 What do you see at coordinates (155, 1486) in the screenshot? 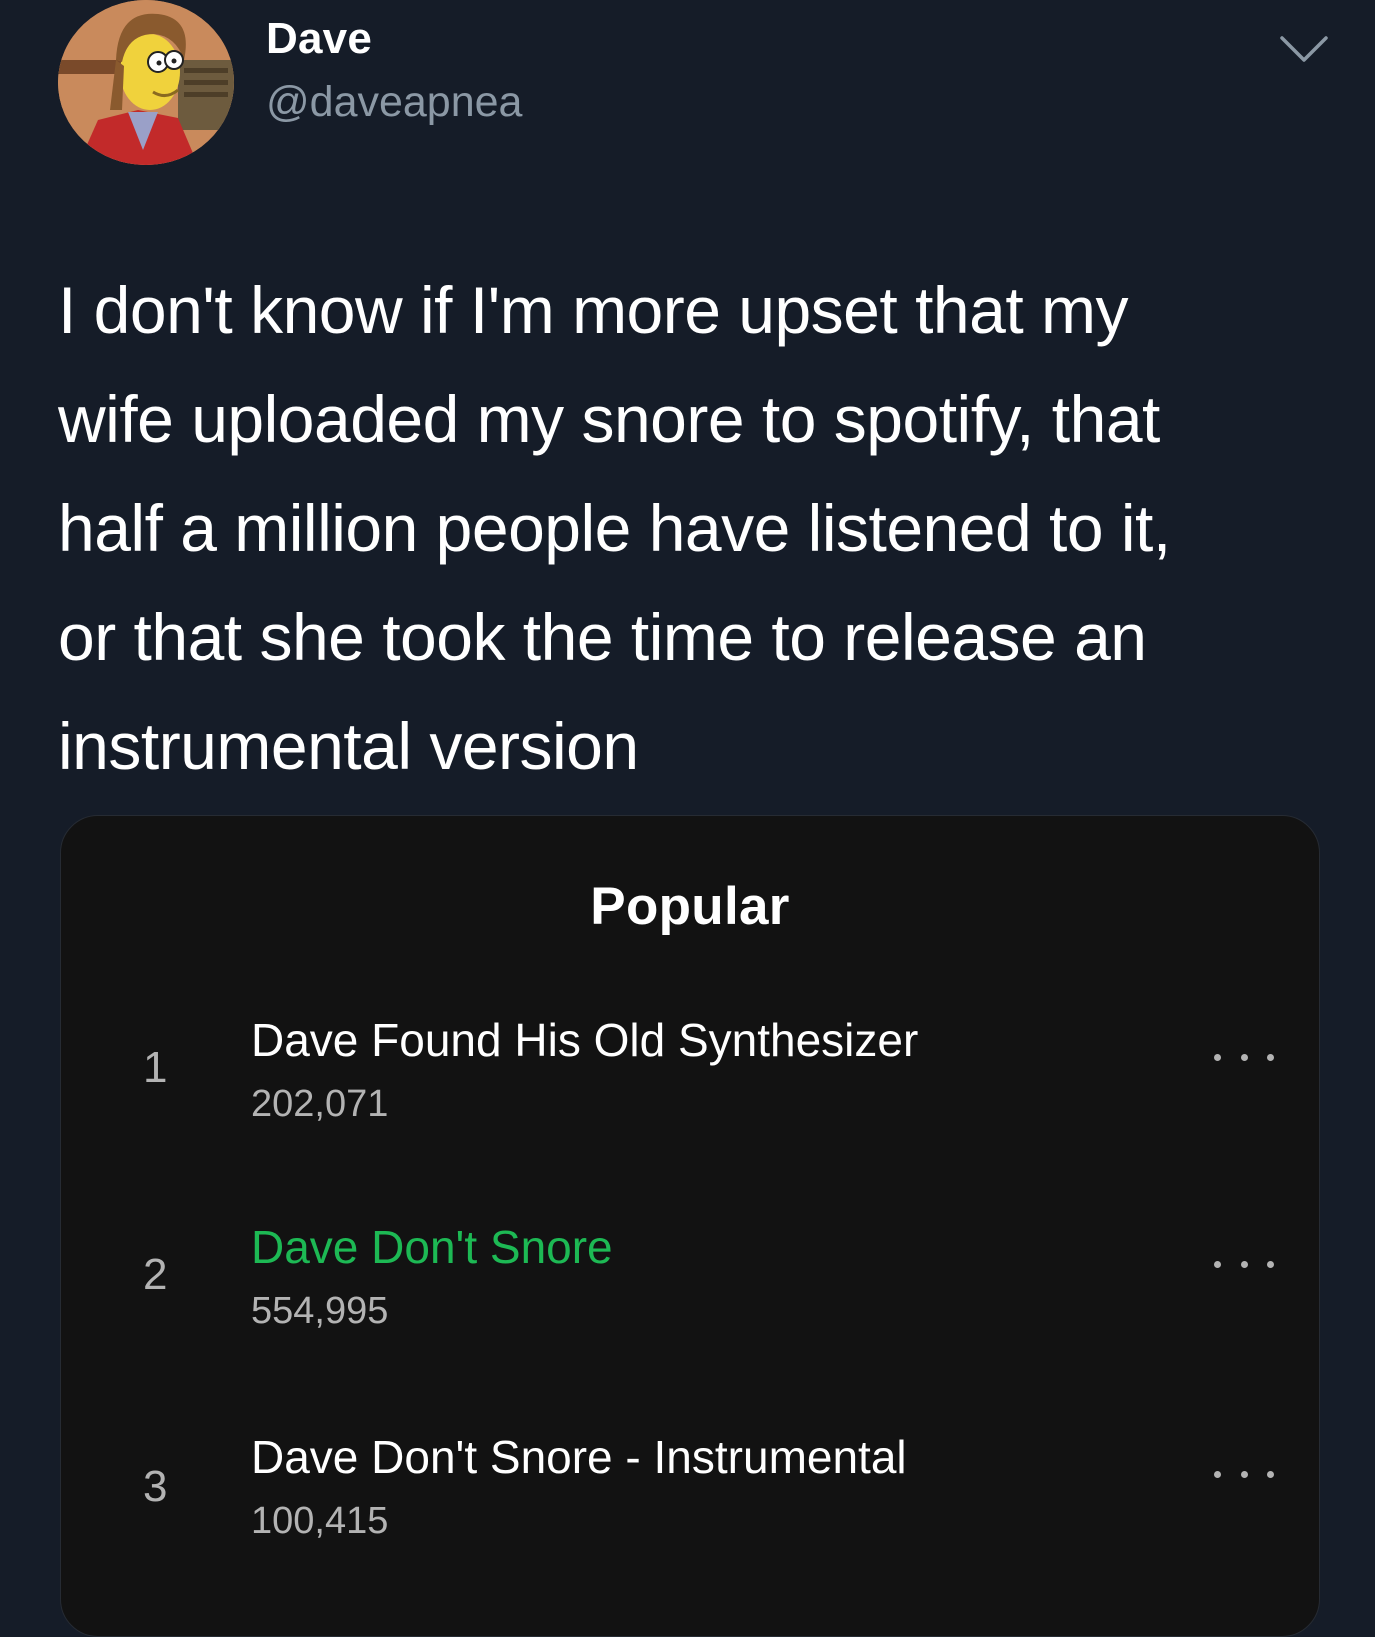
I see `track-rank: 3` at bounding box center [155, 1486].